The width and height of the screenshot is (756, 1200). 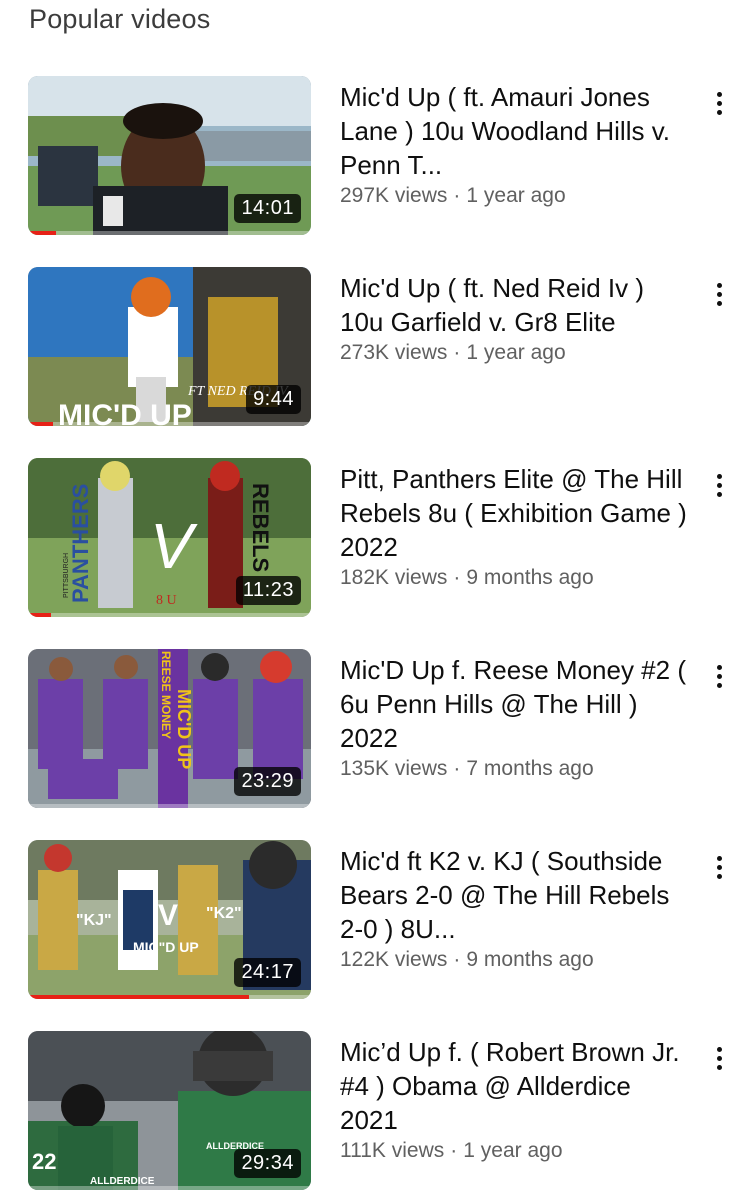 What do you see at coordinates (169, 346) in the screenshot?
I see `video-thumbnail: FT NED REID IV MIC'D UP 9:44` at bounding box center [169, 346].